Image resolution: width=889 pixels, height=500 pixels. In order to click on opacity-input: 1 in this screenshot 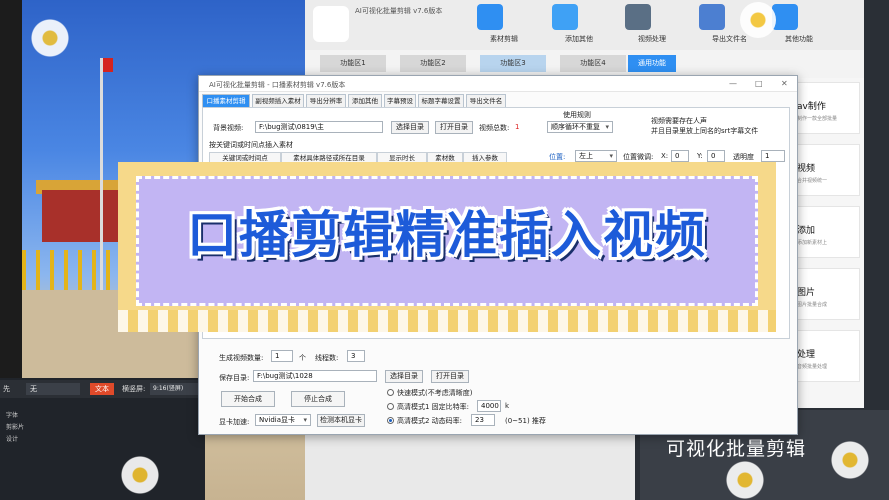, I will do `click(773, 156)`.